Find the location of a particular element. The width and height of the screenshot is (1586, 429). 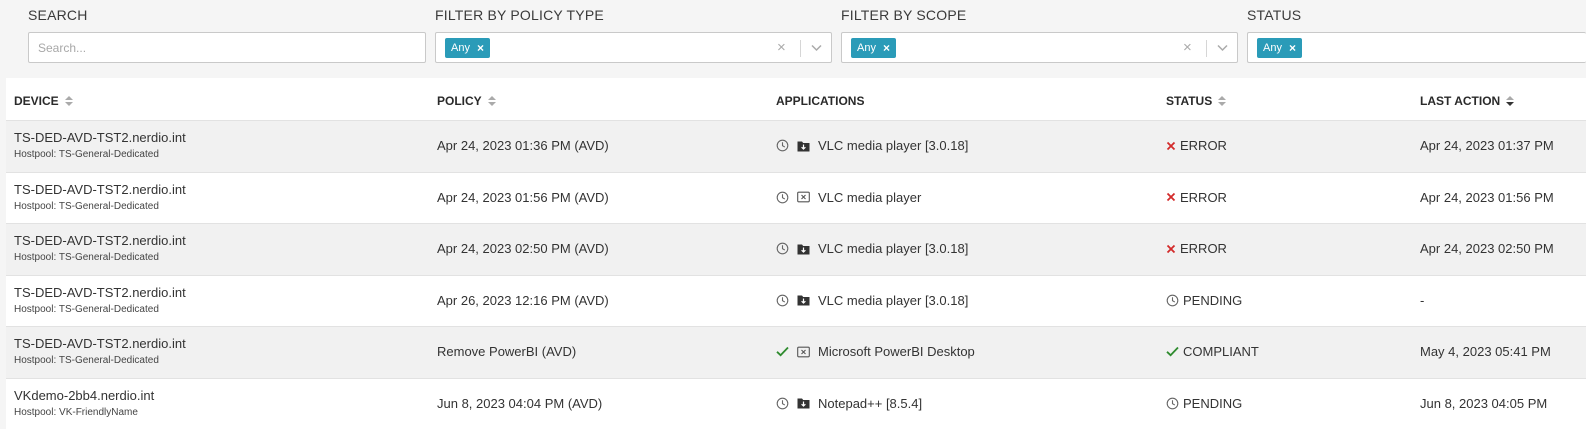

scope-chip-label: Any is located at coordinates (866, 48).